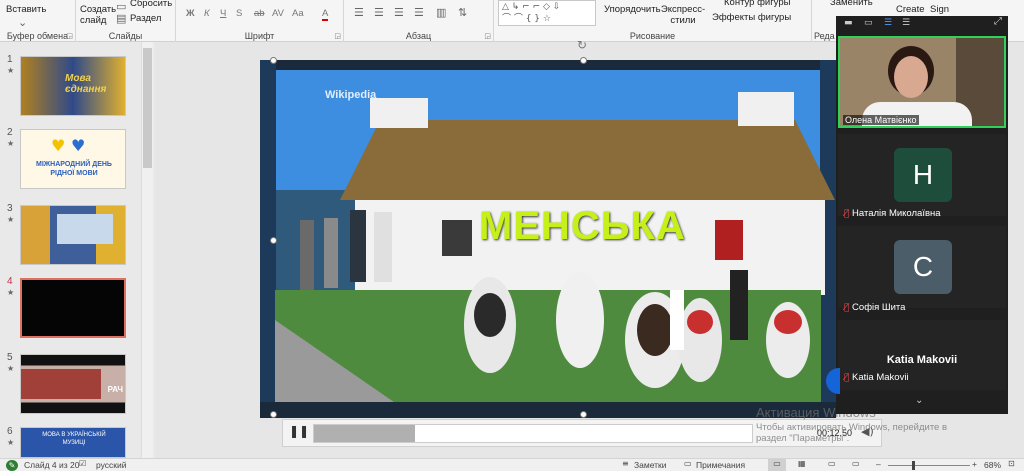 This screenshot has height=471, width=1024. Describe the element at coordinates (922, 82) in the screenshot. I see `active-speaker-tile: Олена Матвієнко` at that location.